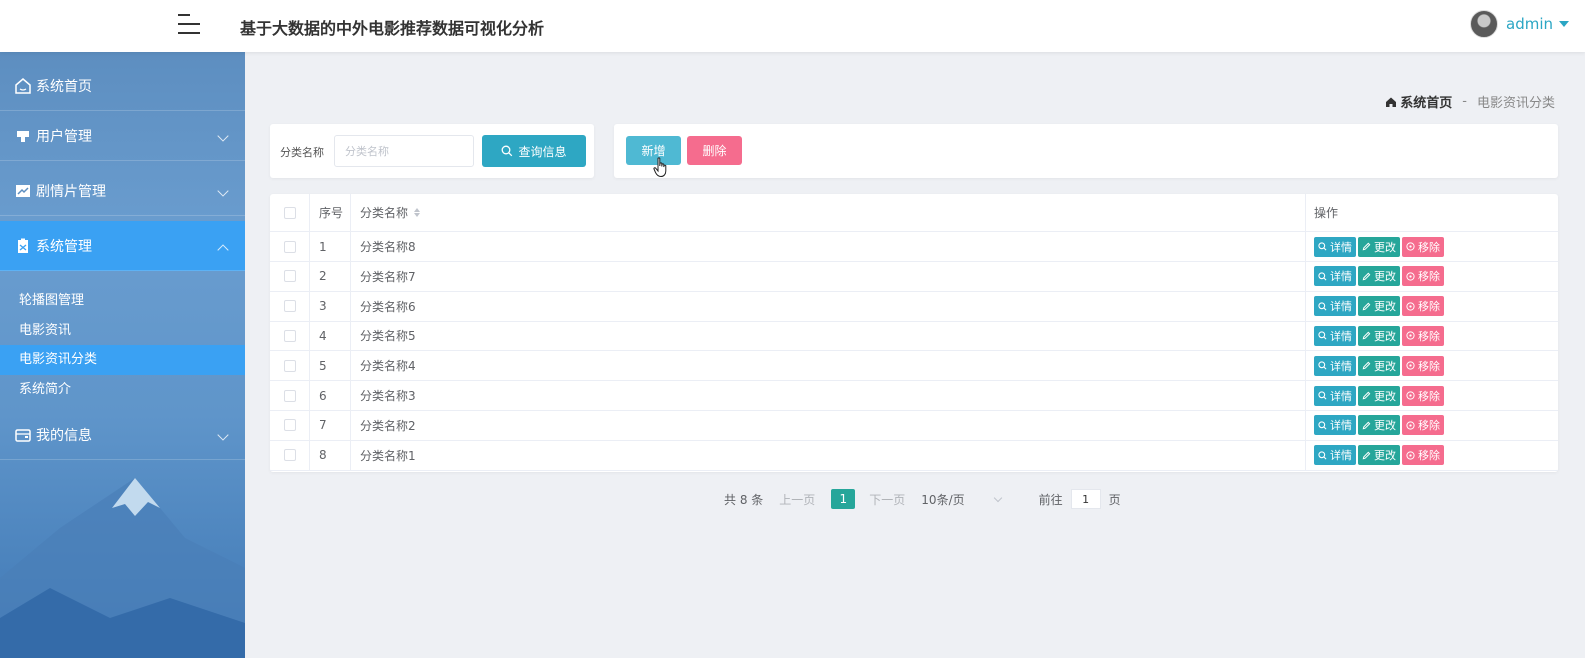 The image size is (1585, 658). I want to click on page-1-button: 1, so click(843, 499).